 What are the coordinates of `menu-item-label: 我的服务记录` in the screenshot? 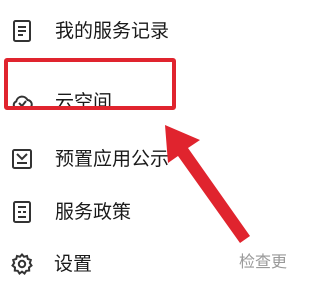 It's located at (112, 31).